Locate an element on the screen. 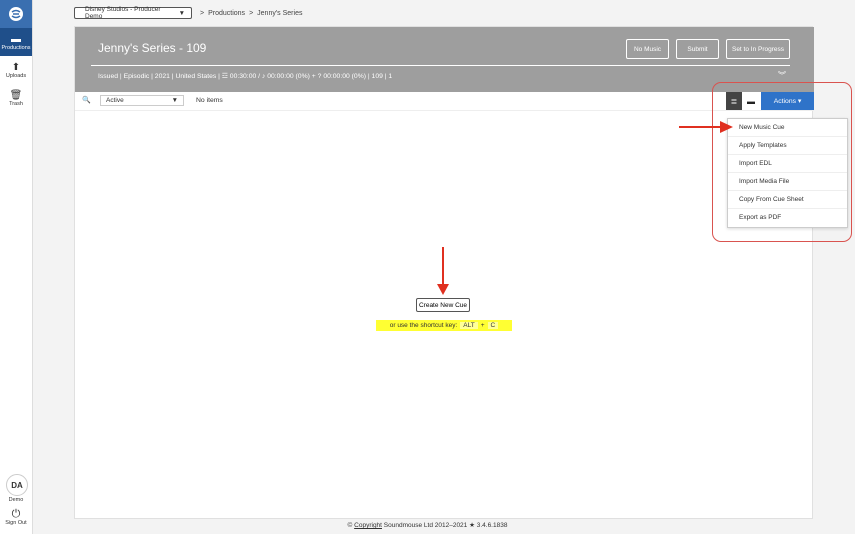 Image resolution: width=855 pixels, height=534 pixels. arrow-to-new-music-cue is located at coordinates (706, 127).